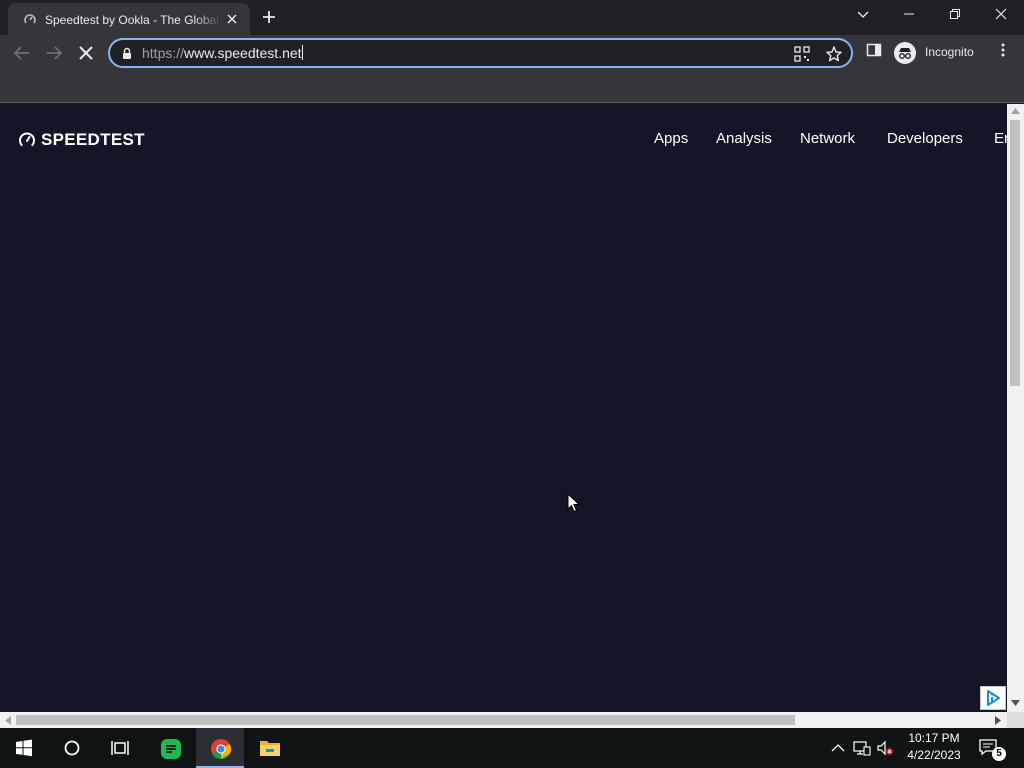  What do you see at coordinates (243, 53) in the screenshot?
I see `url-host: www.speedtest.net` at bounding box center [243, 53].